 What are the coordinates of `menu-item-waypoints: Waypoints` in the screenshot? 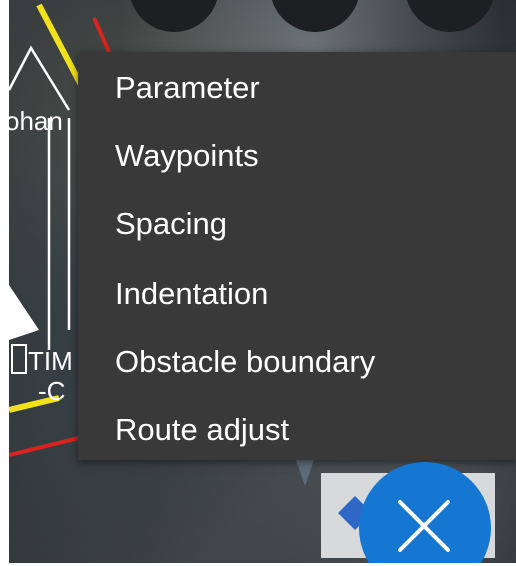 It's located at (187, 156).